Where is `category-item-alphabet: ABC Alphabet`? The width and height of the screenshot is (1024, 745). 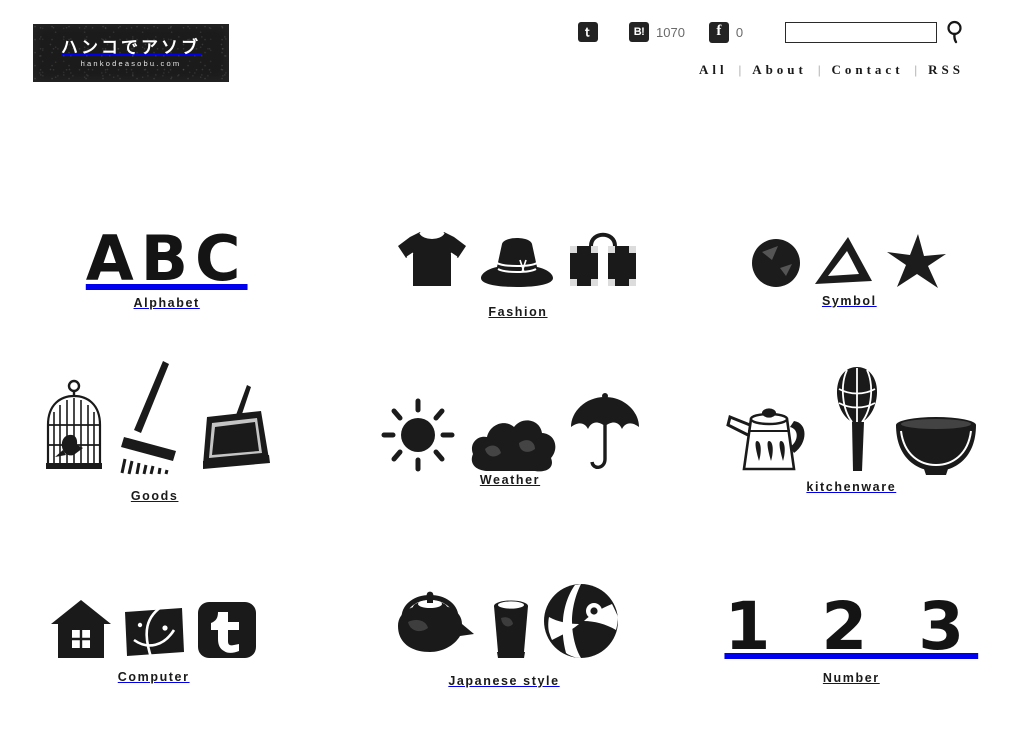 category-item-alphabet: ABC Alphabet is located at coordinates (170, 282).